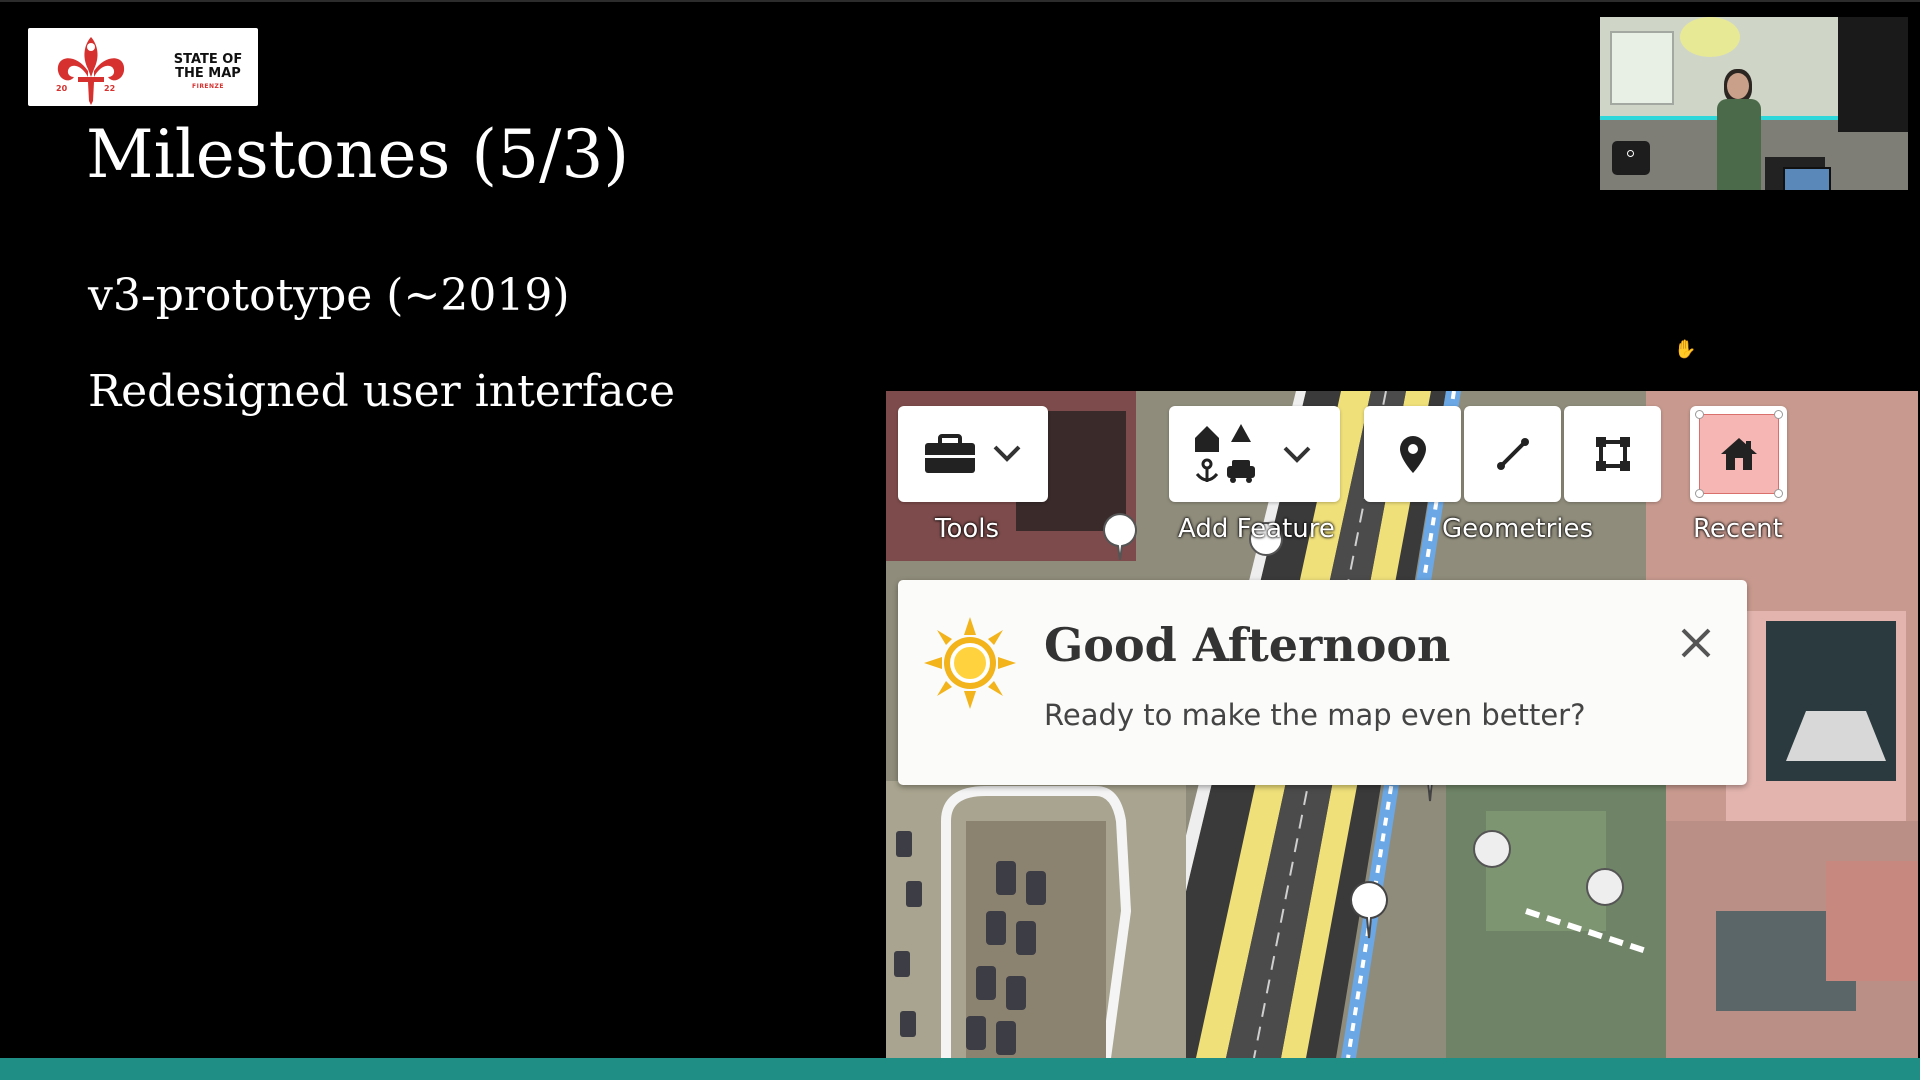 The image size is (1920, 1080). Describe the element at coordinates (143, 67) in the screenshot. I see `state-of-the-map-logo: 20 22 STATE OF THE MAP FIRENZE` at that location.